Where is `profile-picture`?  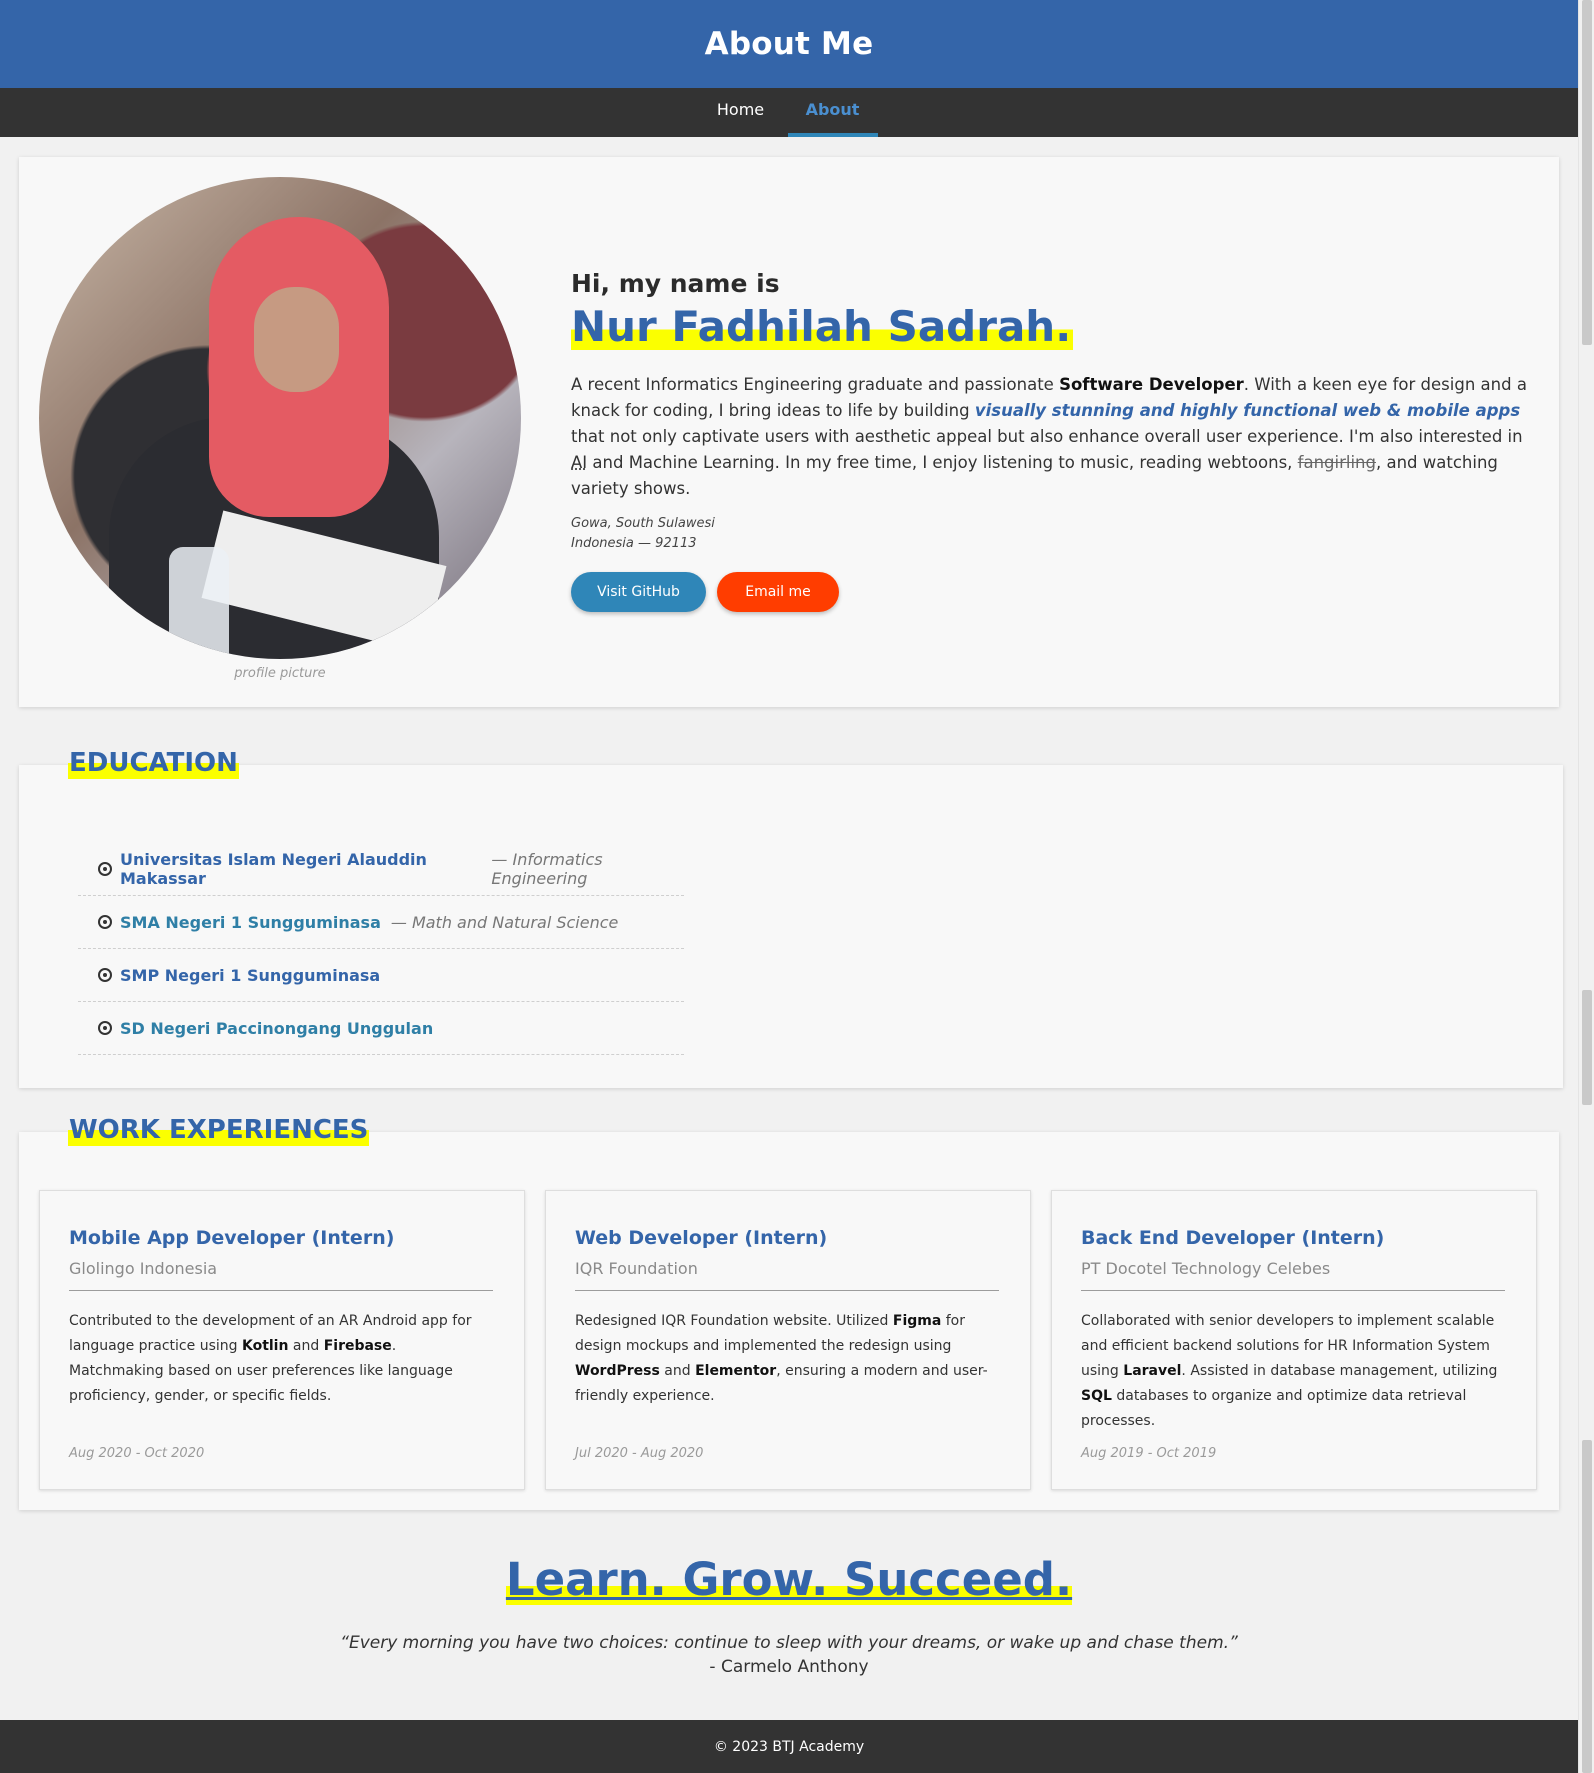 profile-picture is located at coordinates (280, 418).